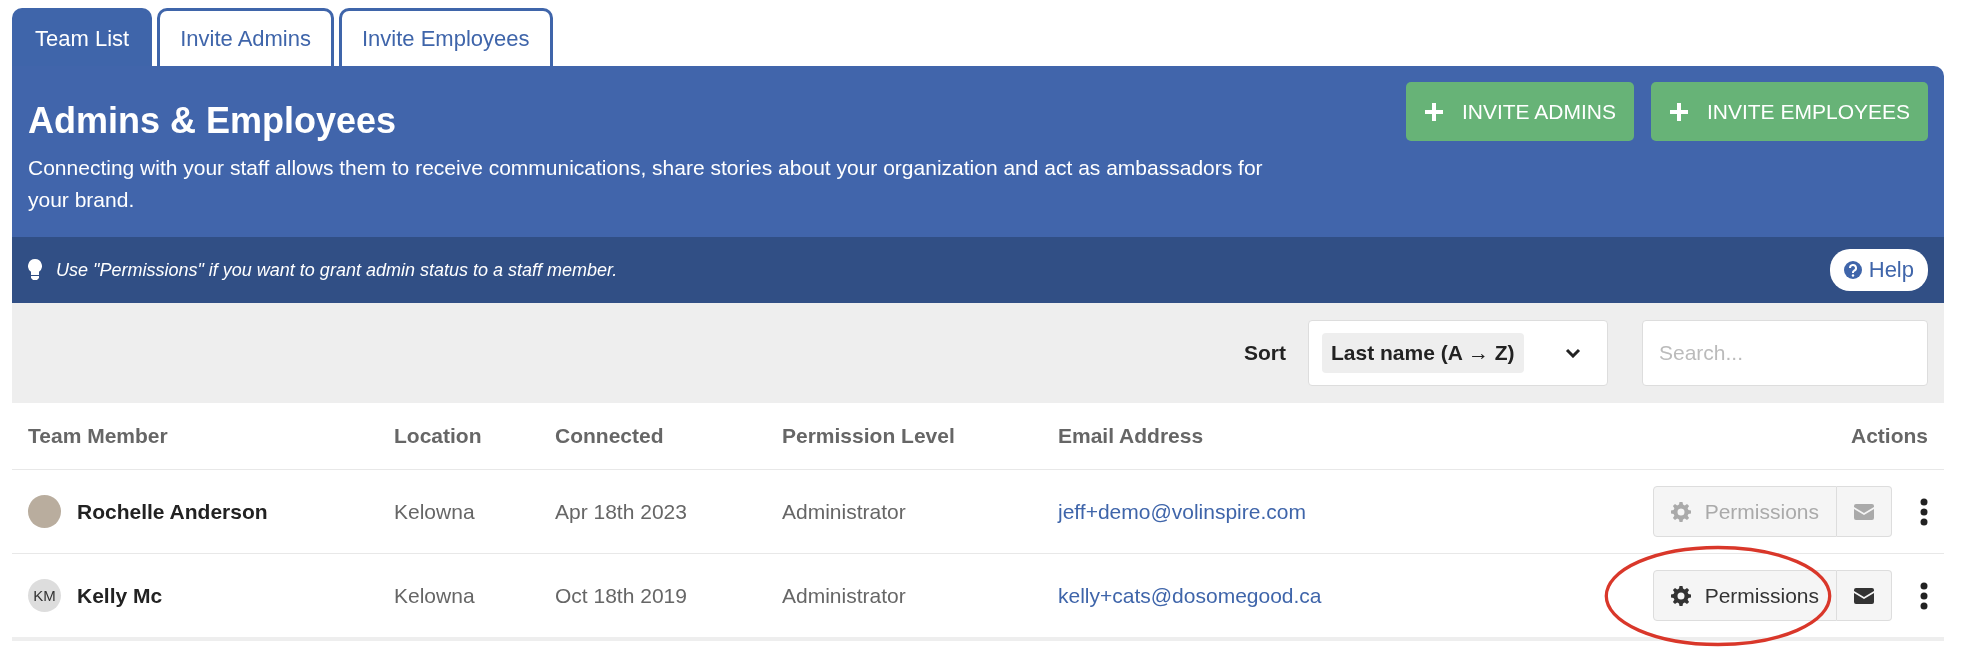 The height and width of the screenshot is (654, 1976). What do you see at coordinates (438, 436) in the screenshot?
I see `column-header: Location` at bounding box center [438, 436].